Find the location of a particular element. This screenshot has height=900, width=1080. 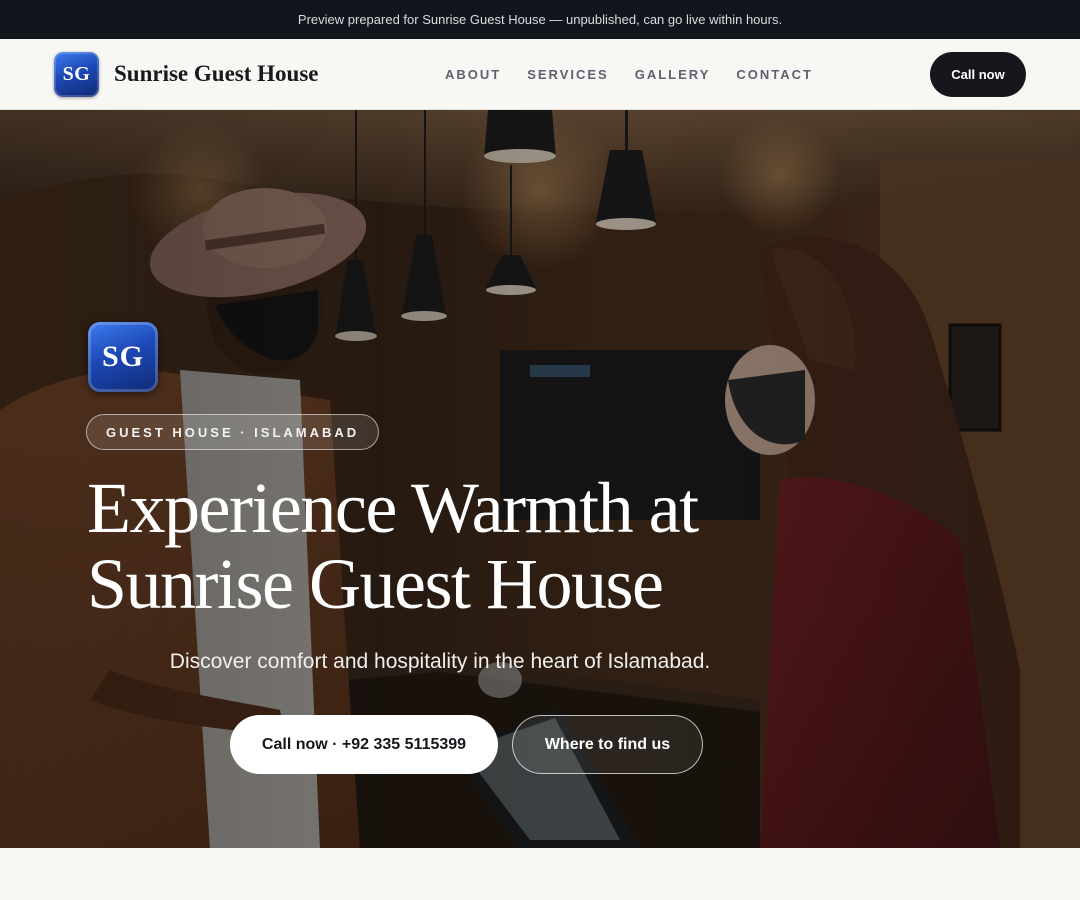

nav-link-contact: CONTACT is located at coordinates (774, 74).